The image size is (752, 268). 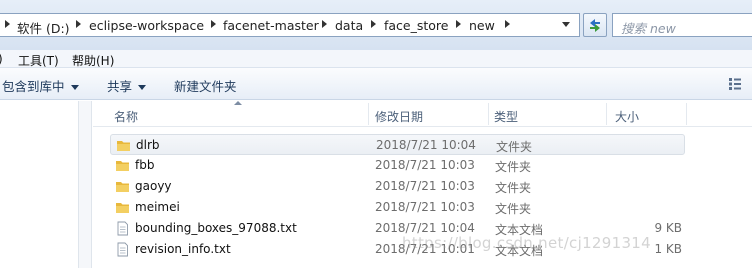 What do you see at coordinates (399, 116) in the screenshot?
I see `column-header-date-modified: 修改日期` at bounding box center [399, 116].